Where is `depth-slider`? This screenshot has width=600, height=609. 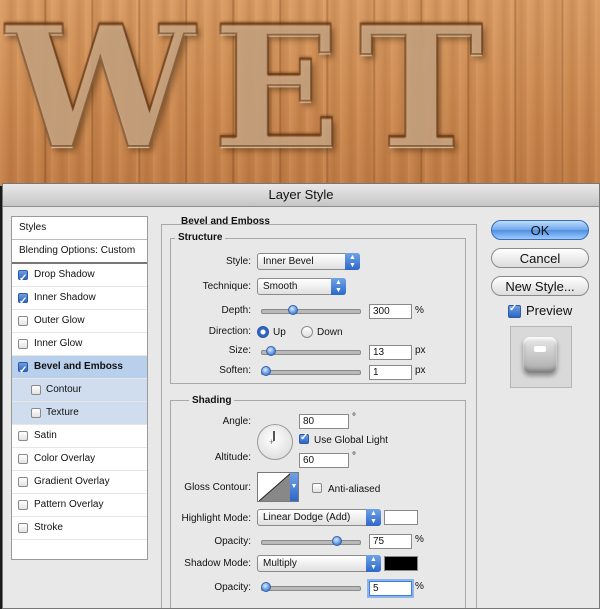
depth-slider is located at coordinates (311, 310).